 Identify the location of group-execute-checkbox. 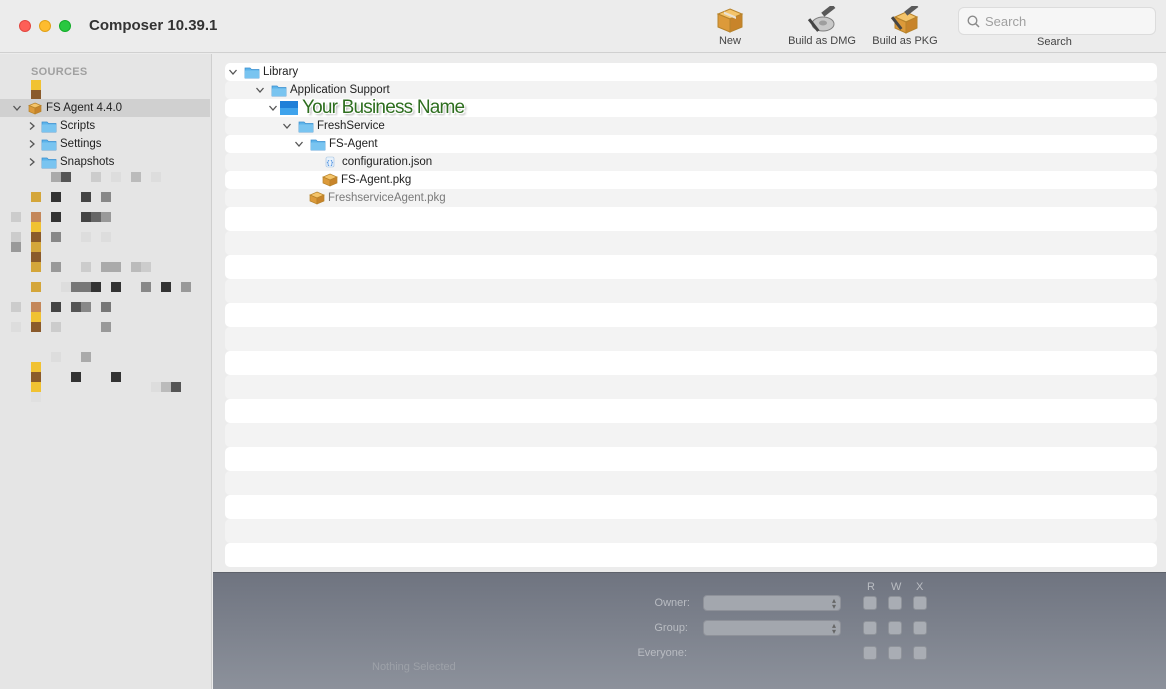
(920, 628).